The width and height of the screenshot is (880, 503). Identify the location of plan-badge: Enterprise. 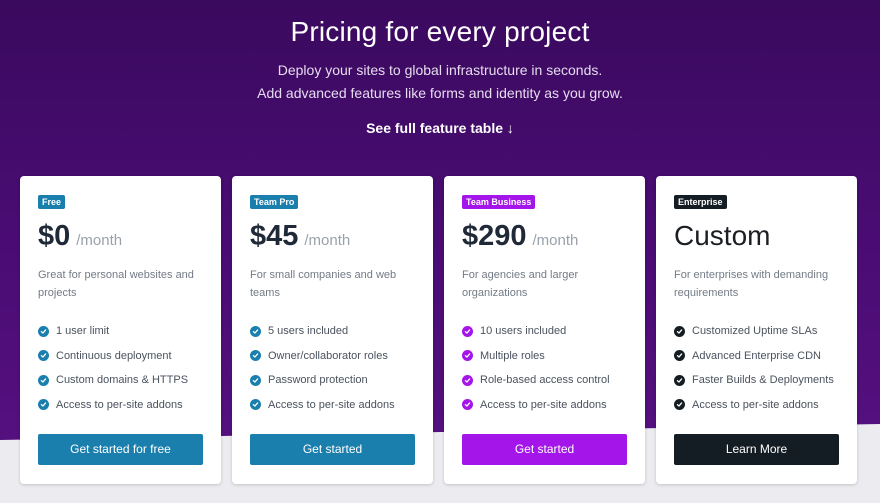
(700, 202).